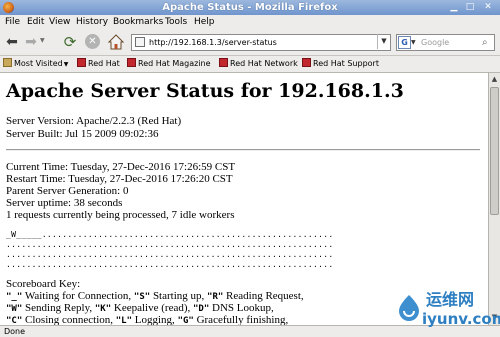  Describe the element at coordinates (450, 299) in the screenshot. I see `watermark-title: 运维网` at that location.